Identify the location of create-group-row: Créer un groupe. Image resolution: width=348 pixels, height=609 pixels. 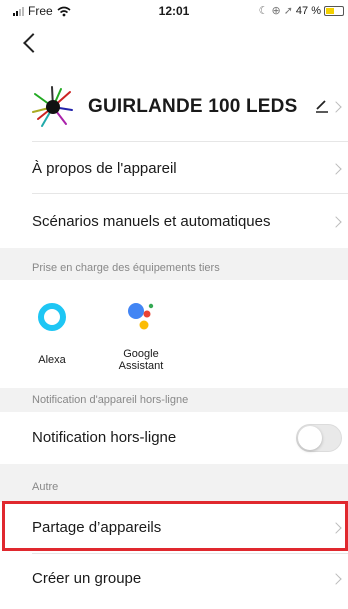
(174, 581).